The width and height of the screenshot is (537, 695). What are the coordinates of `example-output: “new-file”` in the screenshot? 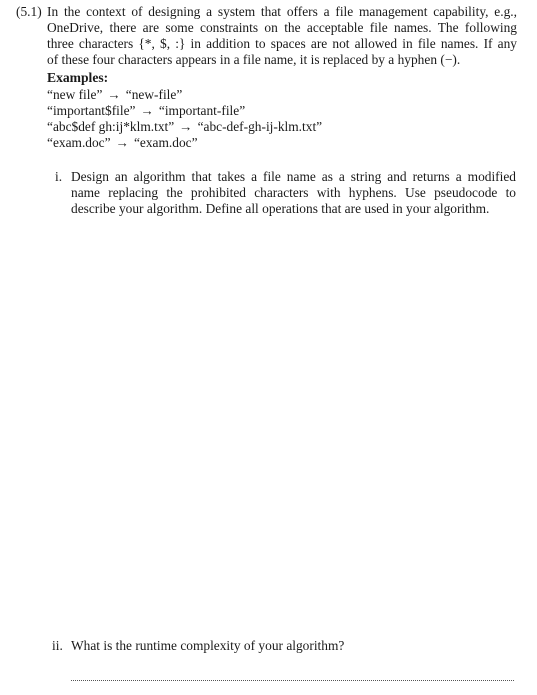 It's located at (154, 94).